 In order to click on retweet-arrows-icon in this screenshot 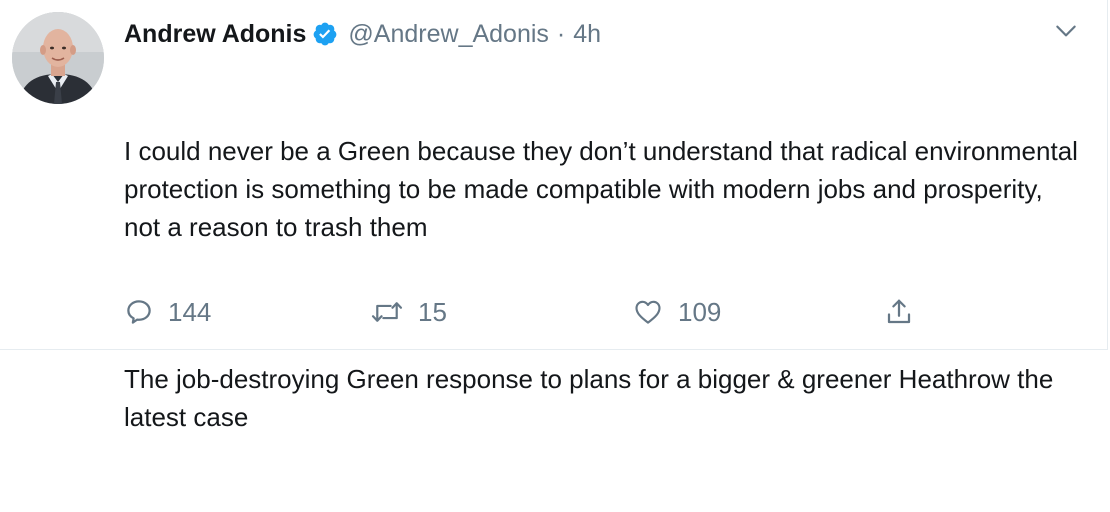, I will do `click(387, 312)`.